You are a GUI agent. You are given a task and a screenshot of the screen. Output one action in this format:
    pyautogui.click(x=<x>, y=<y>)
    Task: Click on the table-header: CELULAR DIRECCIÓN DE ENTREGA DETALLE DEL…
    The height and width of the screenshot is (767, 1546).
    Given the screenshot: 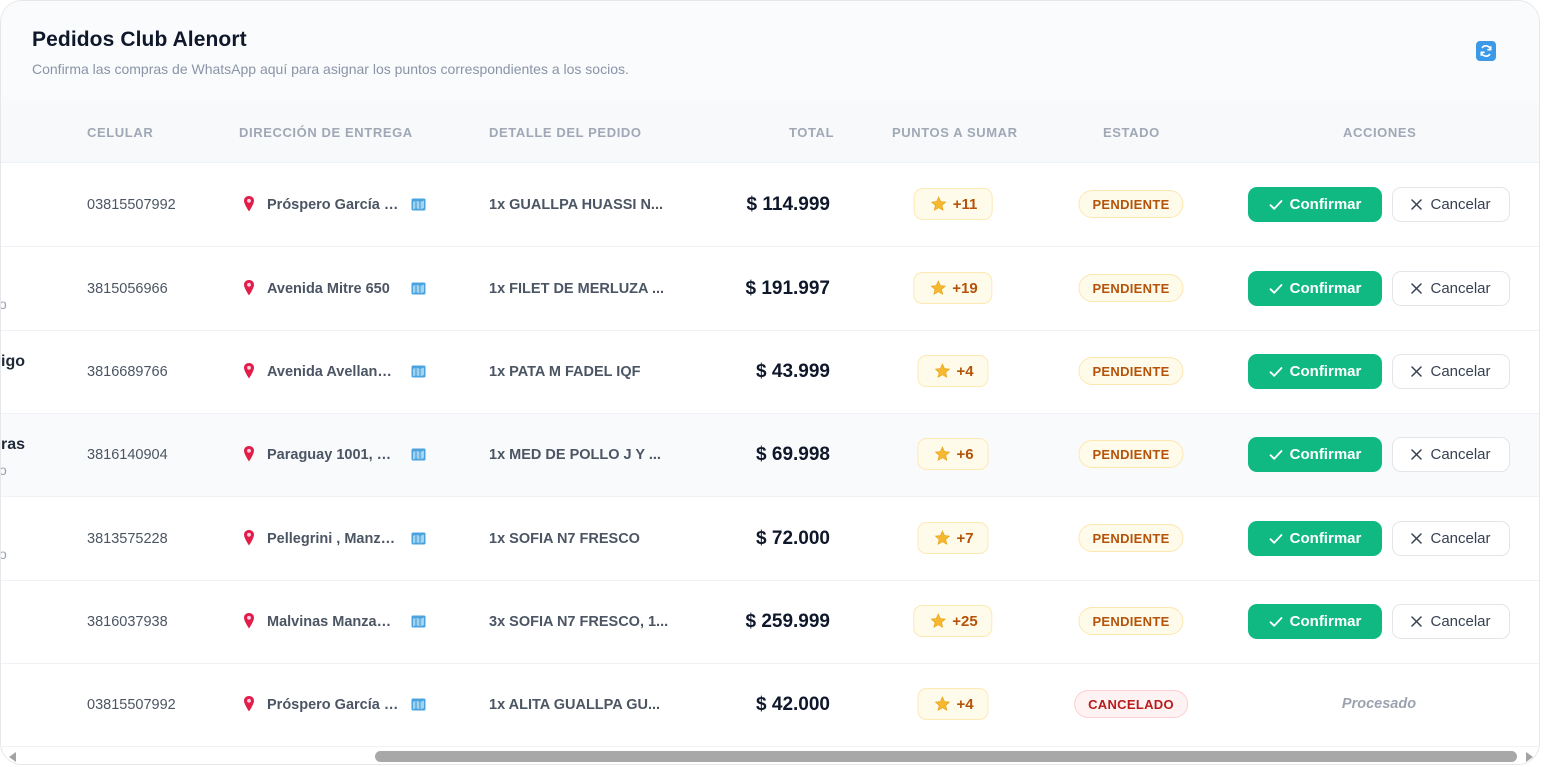 What is the action you would take?
    pyautogui.click(x=770, y=133)
    